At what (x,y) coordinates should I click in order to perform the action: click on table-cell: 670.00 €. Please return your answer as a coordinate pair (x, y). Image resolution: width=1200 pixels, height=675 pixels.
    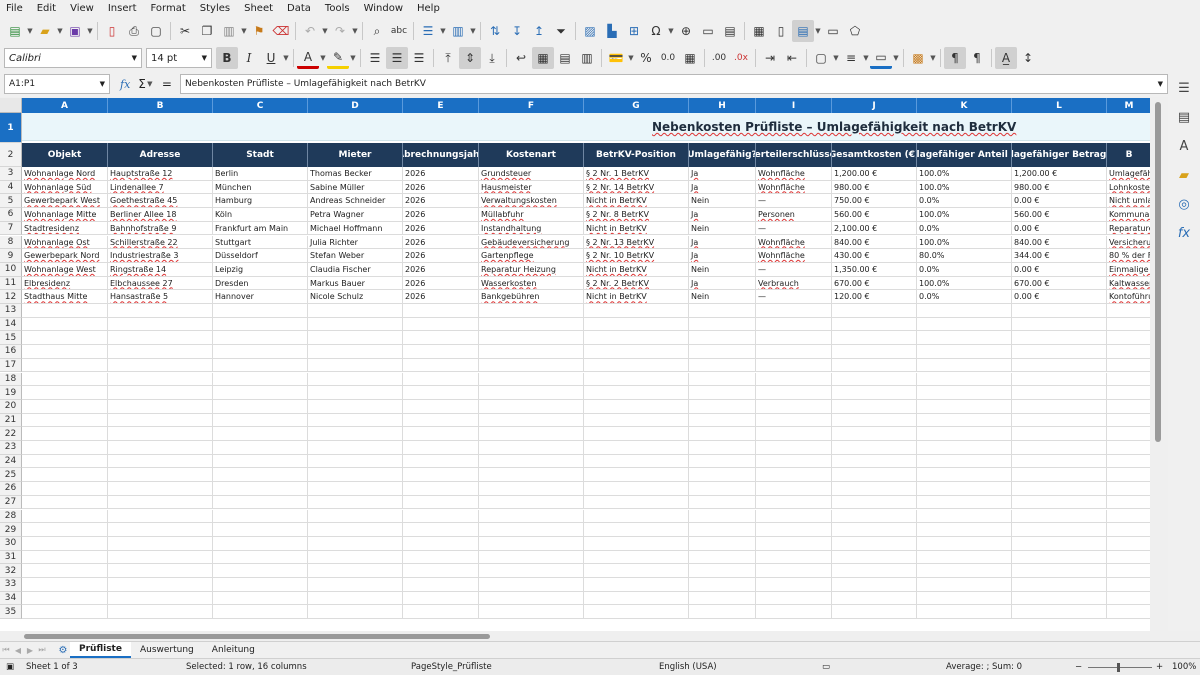
    Looking at the image, I should click on (874, 283).